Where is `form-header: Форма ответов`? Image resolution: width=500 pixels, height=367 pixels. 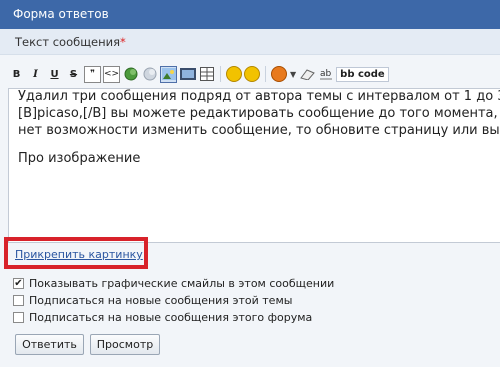 form-header: Форма ответов is located at coordinates (250, 14).